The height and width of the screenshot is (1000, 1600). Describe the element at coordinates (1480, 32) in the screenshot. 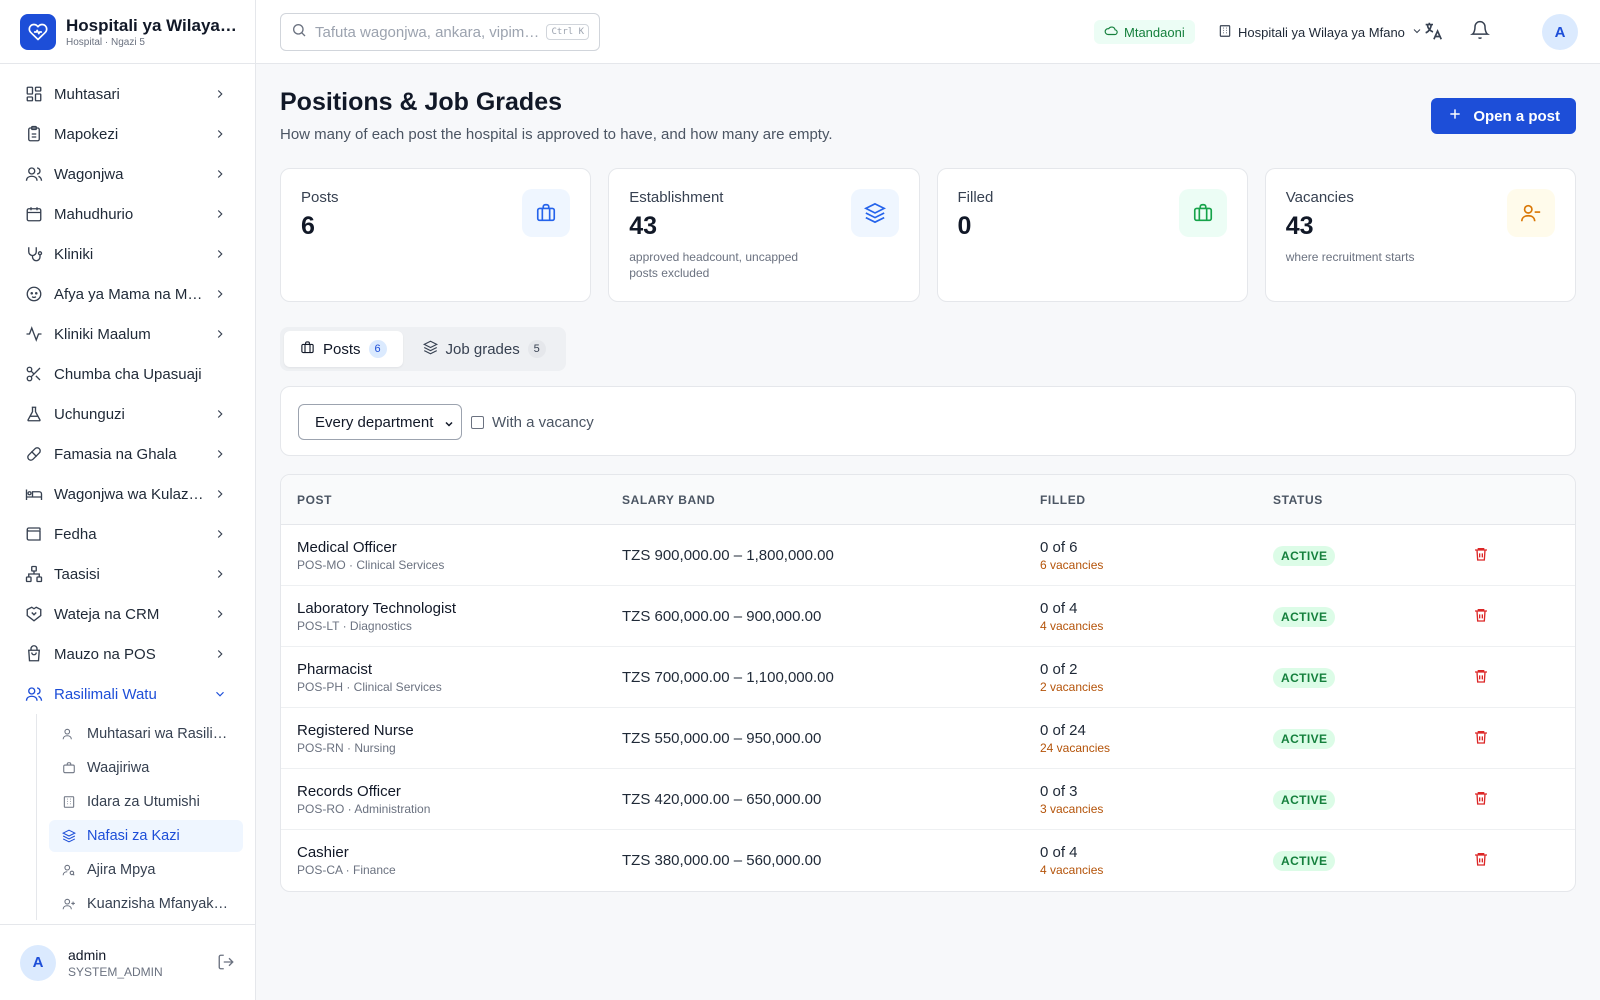

I see `bell-icon` at that location.